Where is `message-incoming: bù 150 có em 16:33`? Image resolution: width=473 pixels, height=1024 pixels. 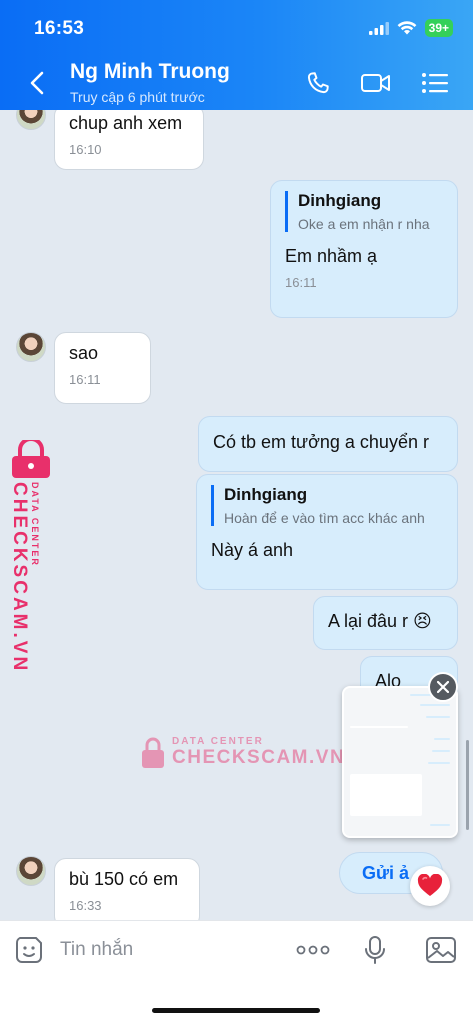
message-incoming: bù 150 có em 16:33 is located at coordinates (127, 889).